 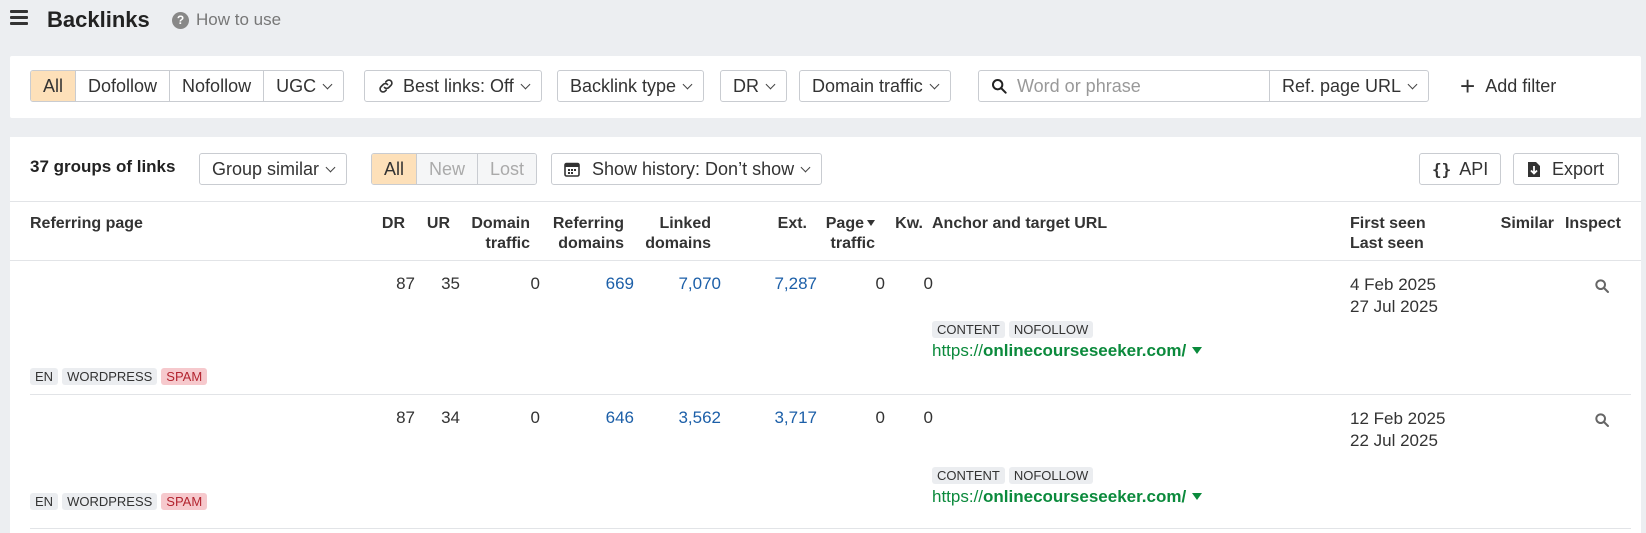 What do you see at coordinates (699, 418) in the screenshot?
I see `cell-linked-domains: 3,562` at bounding box center [699, 418].